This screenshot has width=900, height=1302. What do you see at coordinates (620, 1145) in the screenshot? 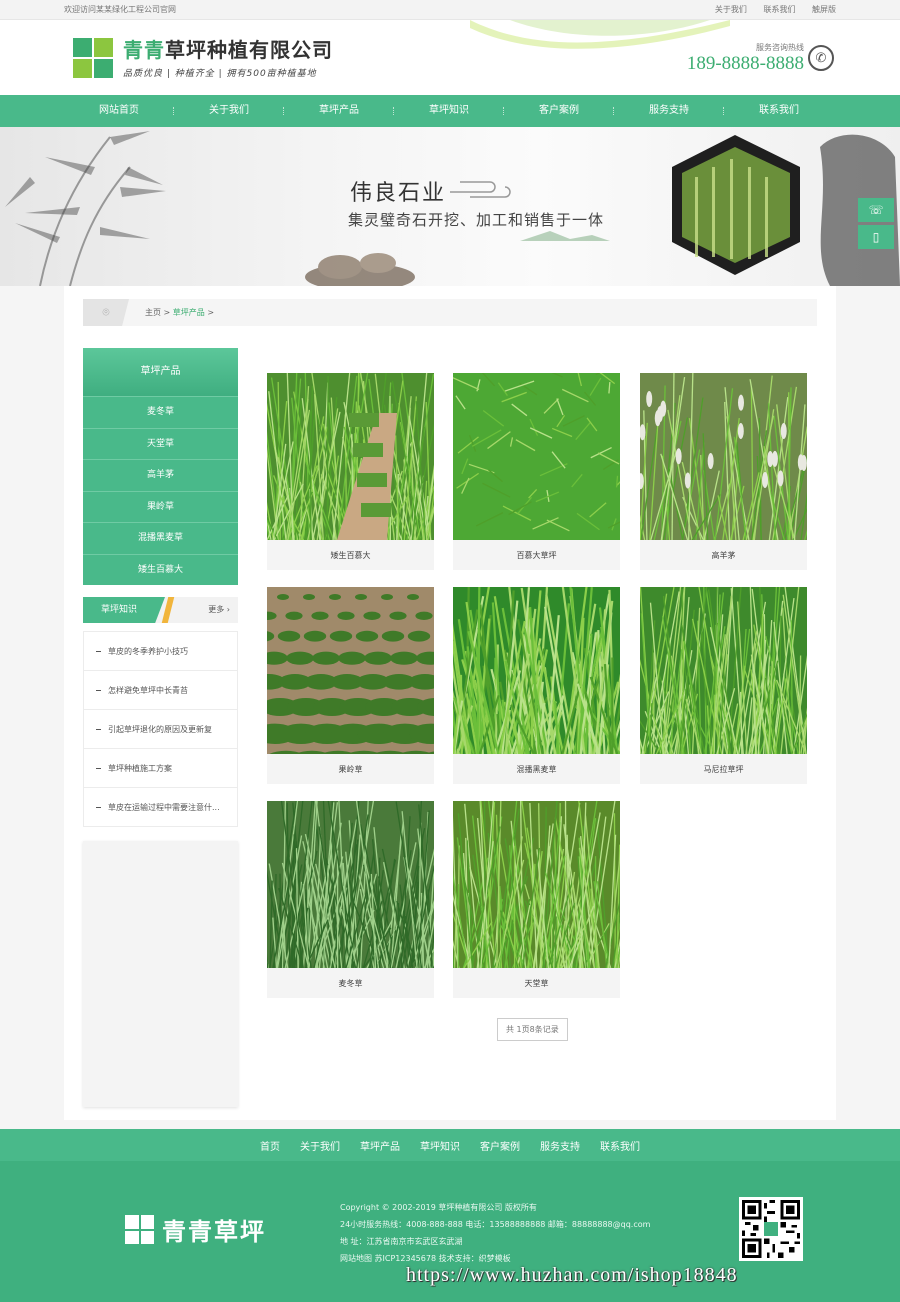
I see `footer-nav-contact: 联系我们` at bounding box center [620, 1145].